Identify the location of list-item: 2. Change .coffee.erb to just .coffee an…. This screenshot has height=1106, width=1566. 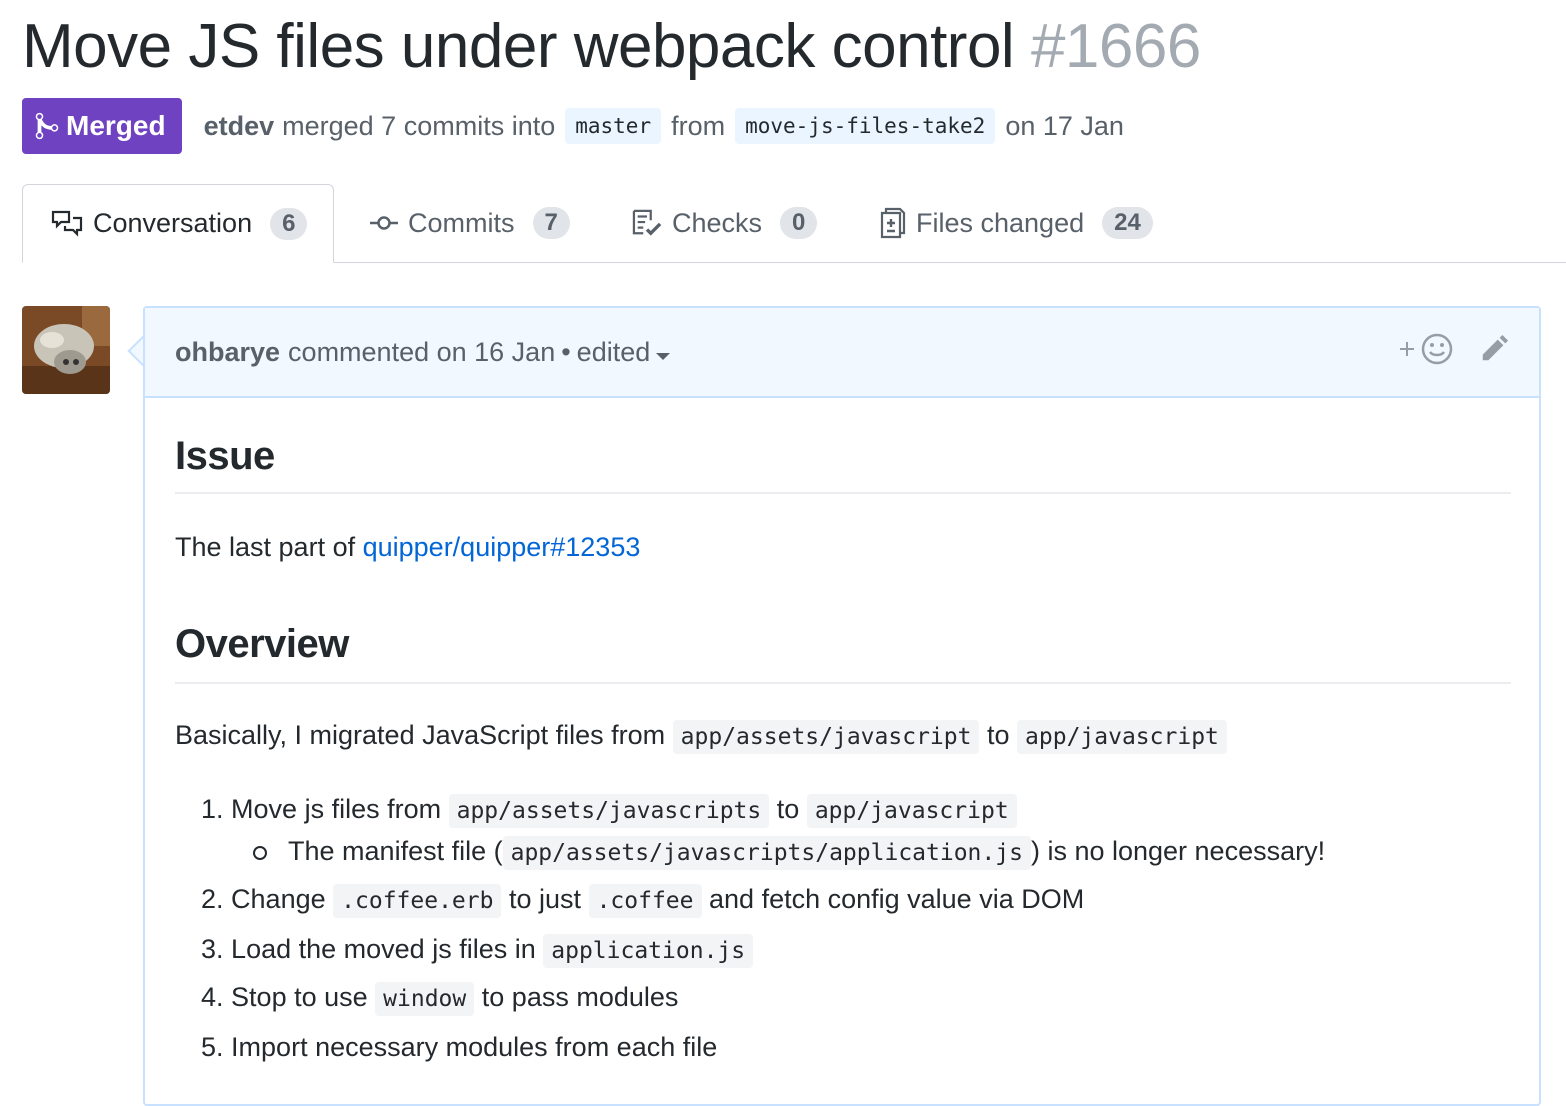
(643, 901).